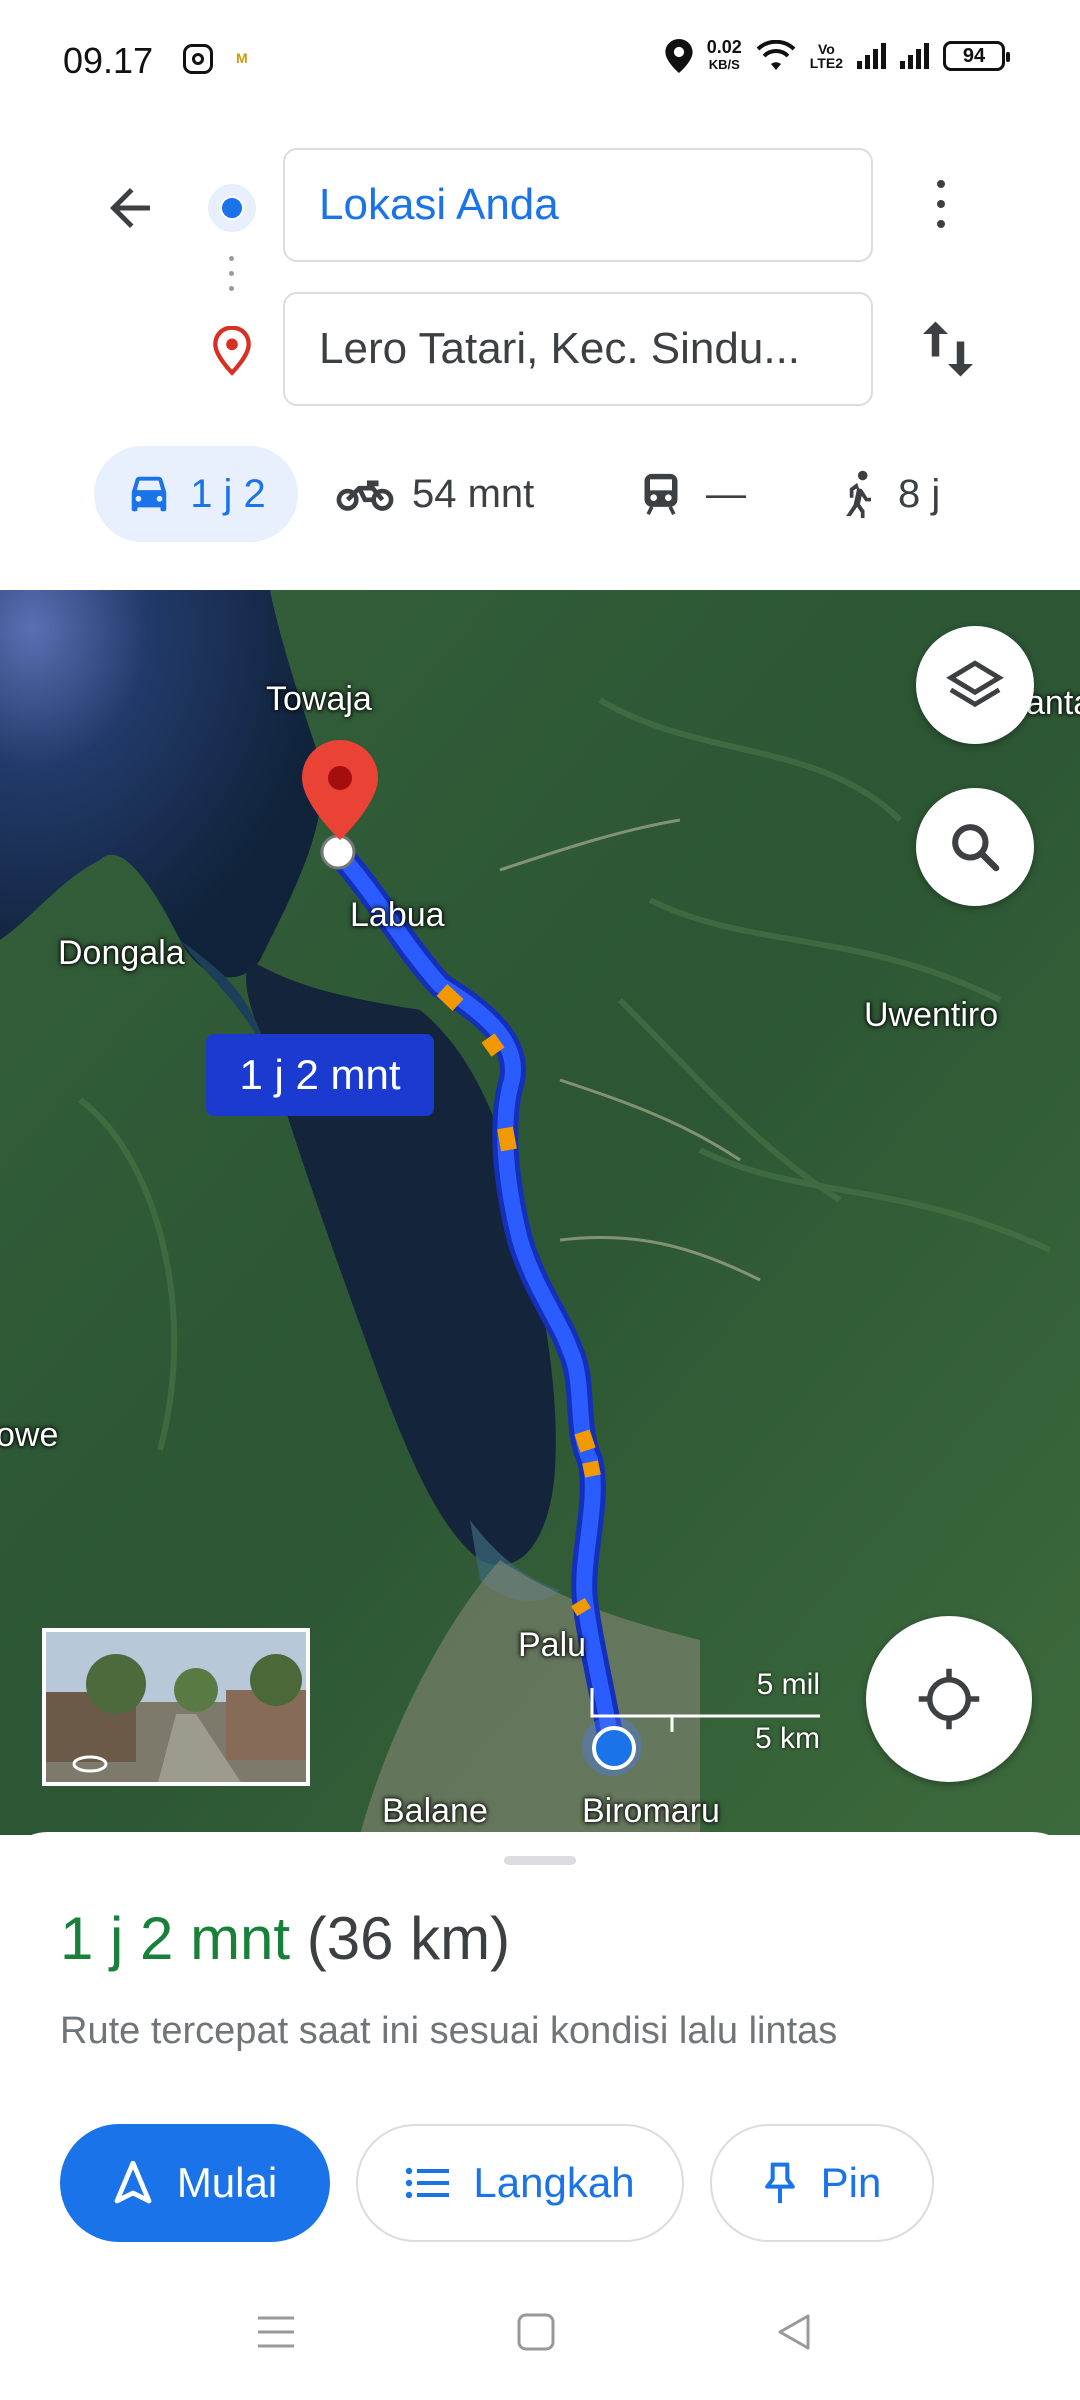 Image resolution: width=1080 pixels, height=2400 pixels. Describe the element at coordinates (232, 351) in the screenshot. I see `destination-pin-icon` at that location.